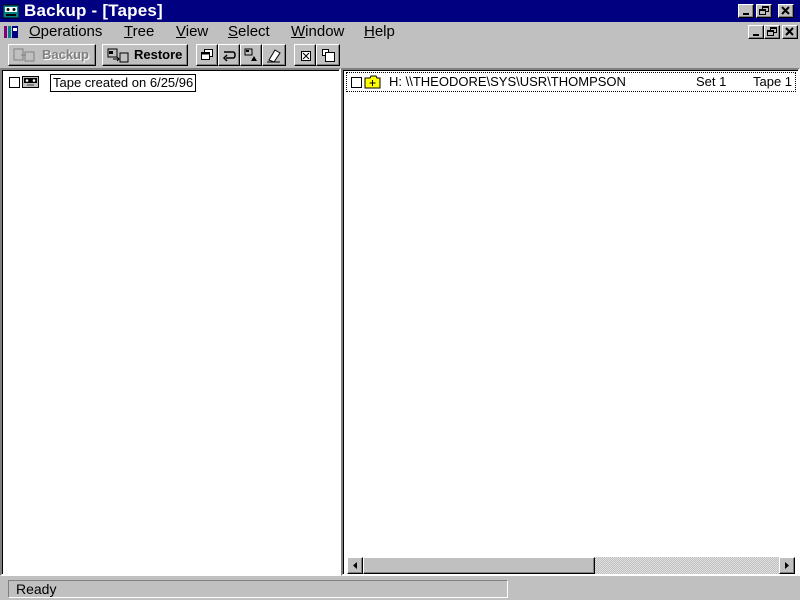 The height and width of the screenshot is (600, 800). I want to click on doc-minimize-button, so click(756, 32).